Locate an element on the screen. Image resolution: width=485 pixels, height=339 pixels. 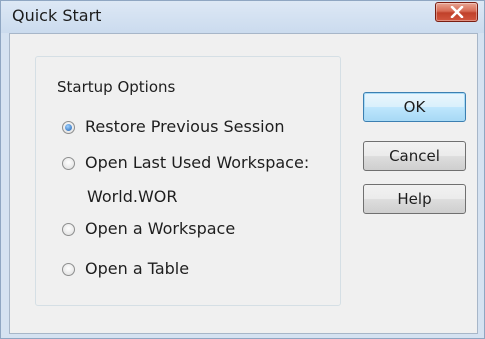
open-a-workspace-radio is located at coordinates (68, 229).